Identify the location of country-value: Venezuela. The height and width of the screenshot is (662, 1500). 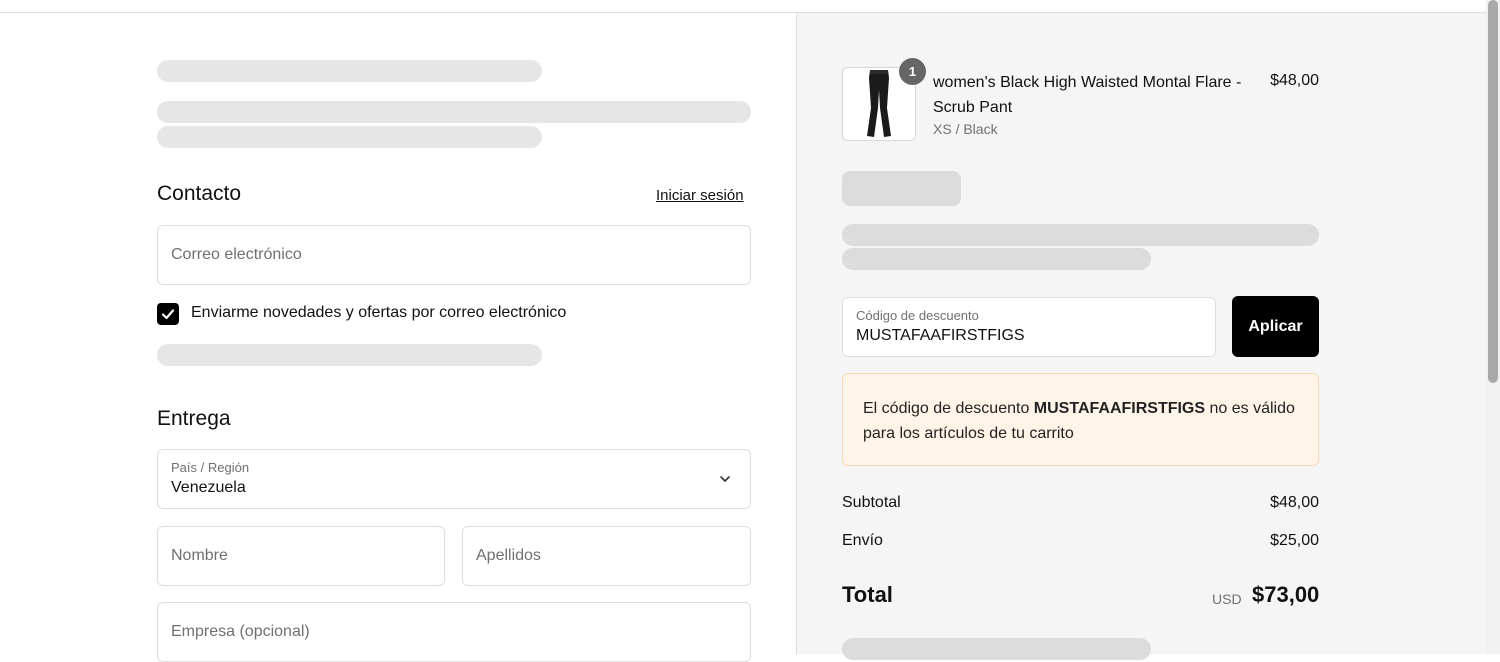
(208, 487).